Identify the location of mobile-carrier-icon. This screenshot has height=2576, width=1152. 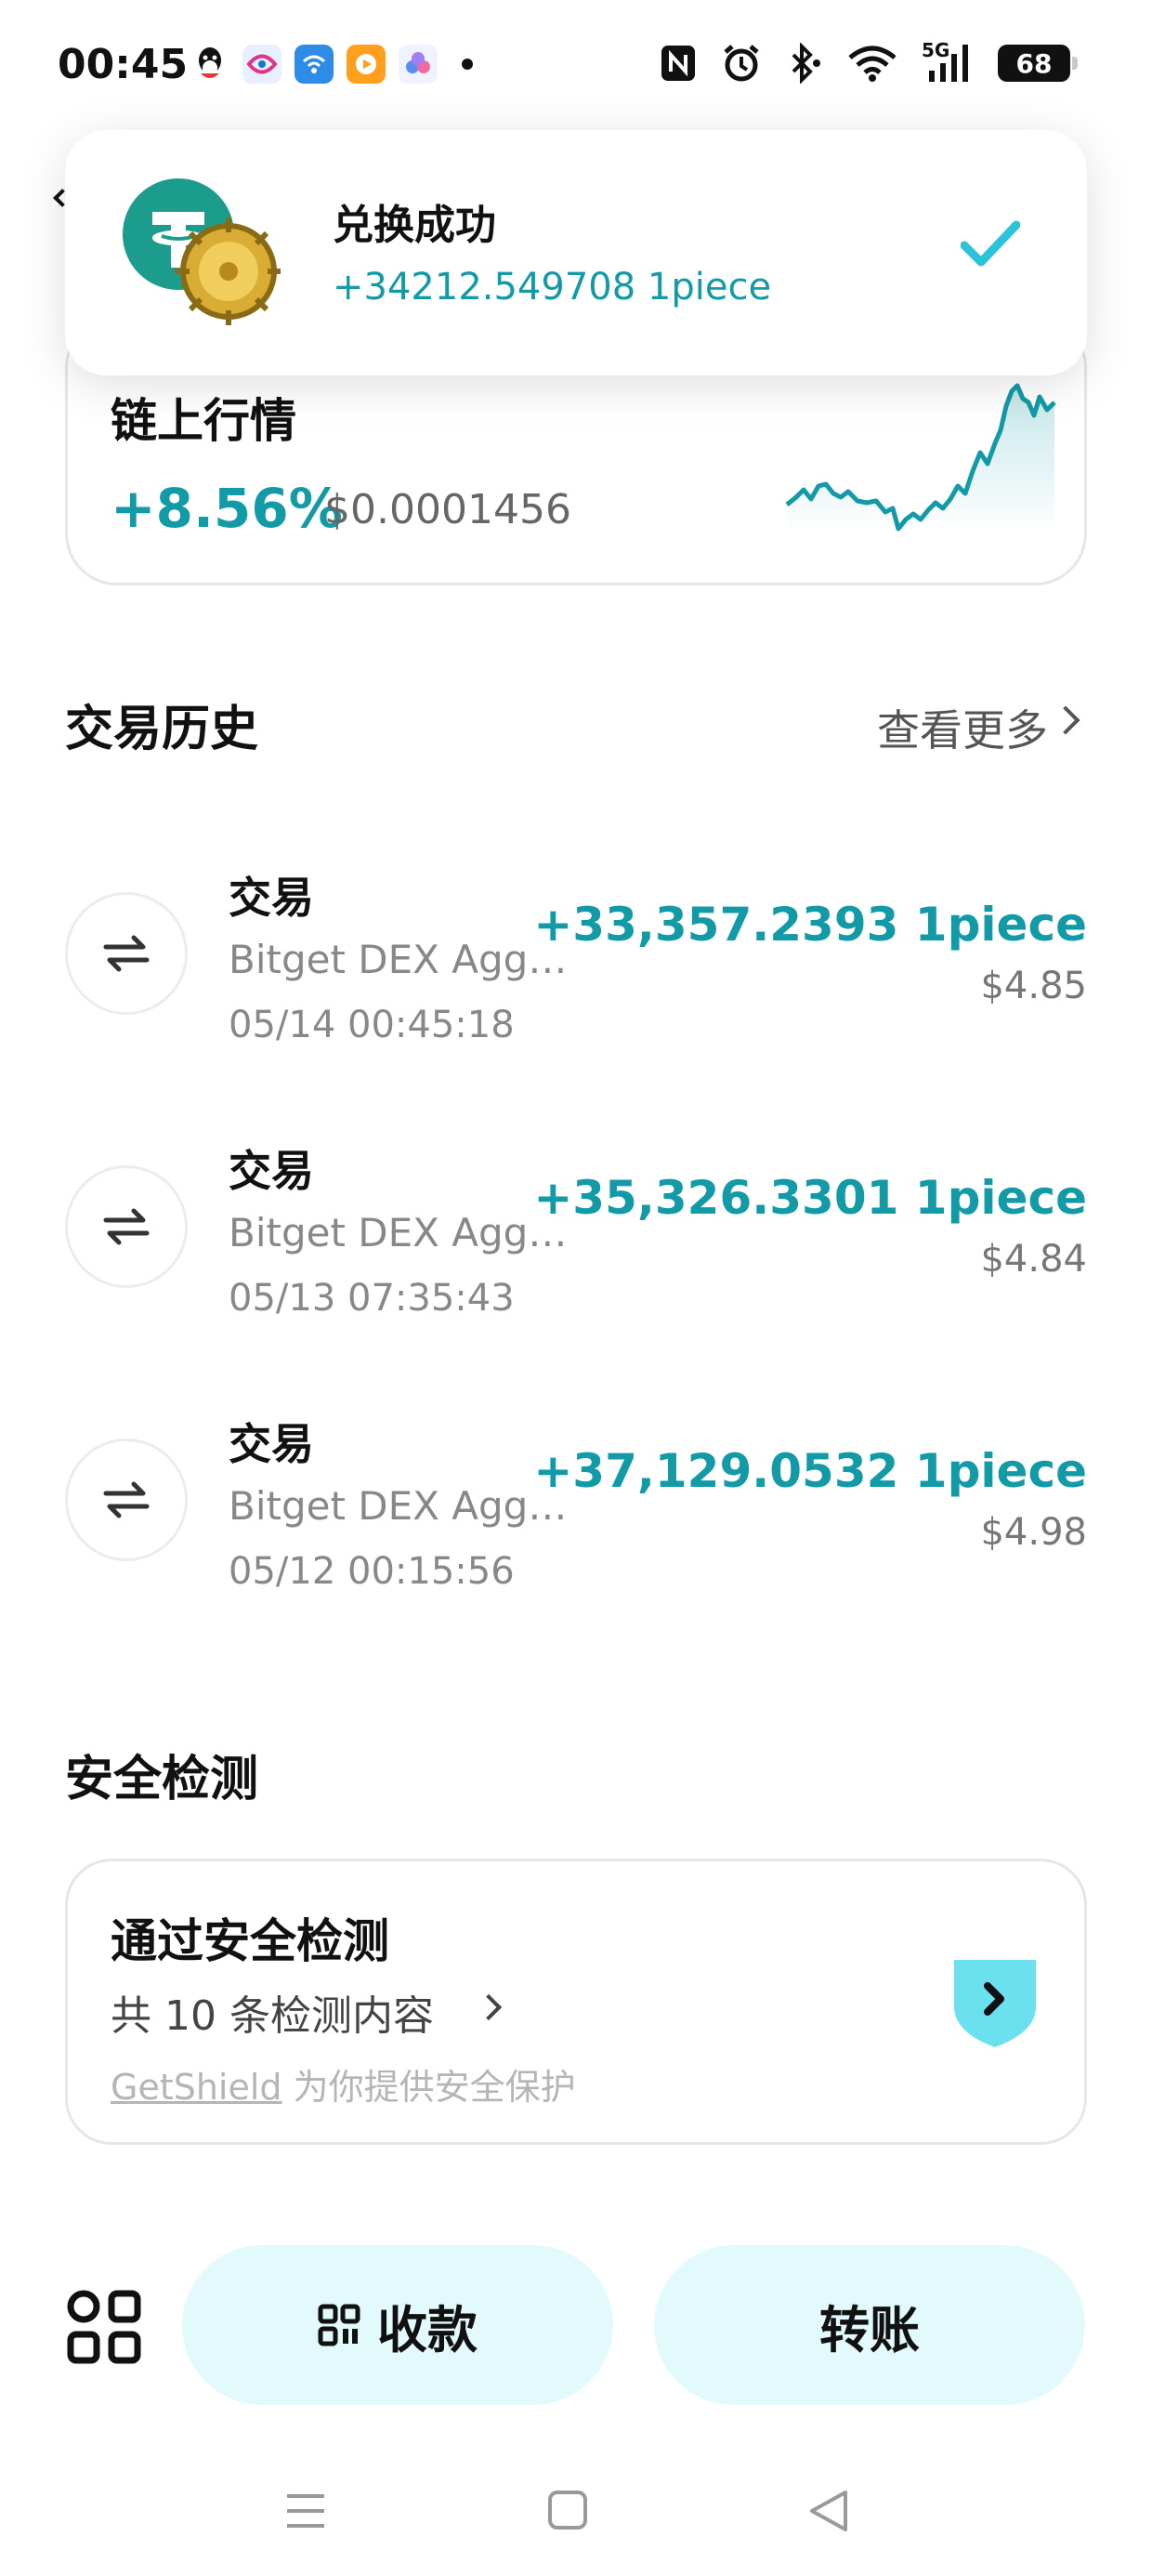
(261, 64).